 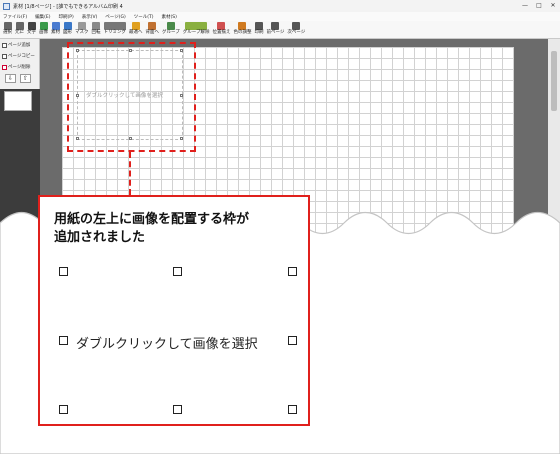 I want to click on color-adjust-icon, so click(x=242, y=26).